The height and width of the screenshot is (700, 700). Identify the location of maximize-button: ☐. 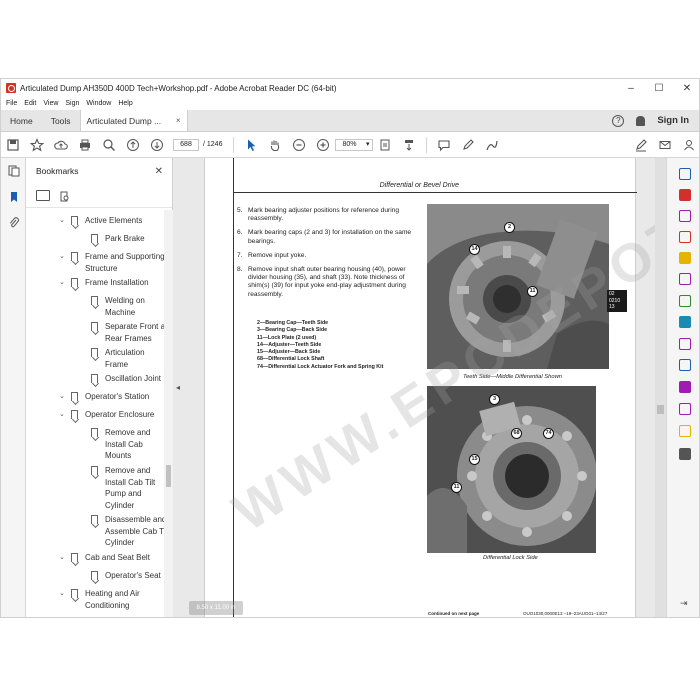
(659, 88).